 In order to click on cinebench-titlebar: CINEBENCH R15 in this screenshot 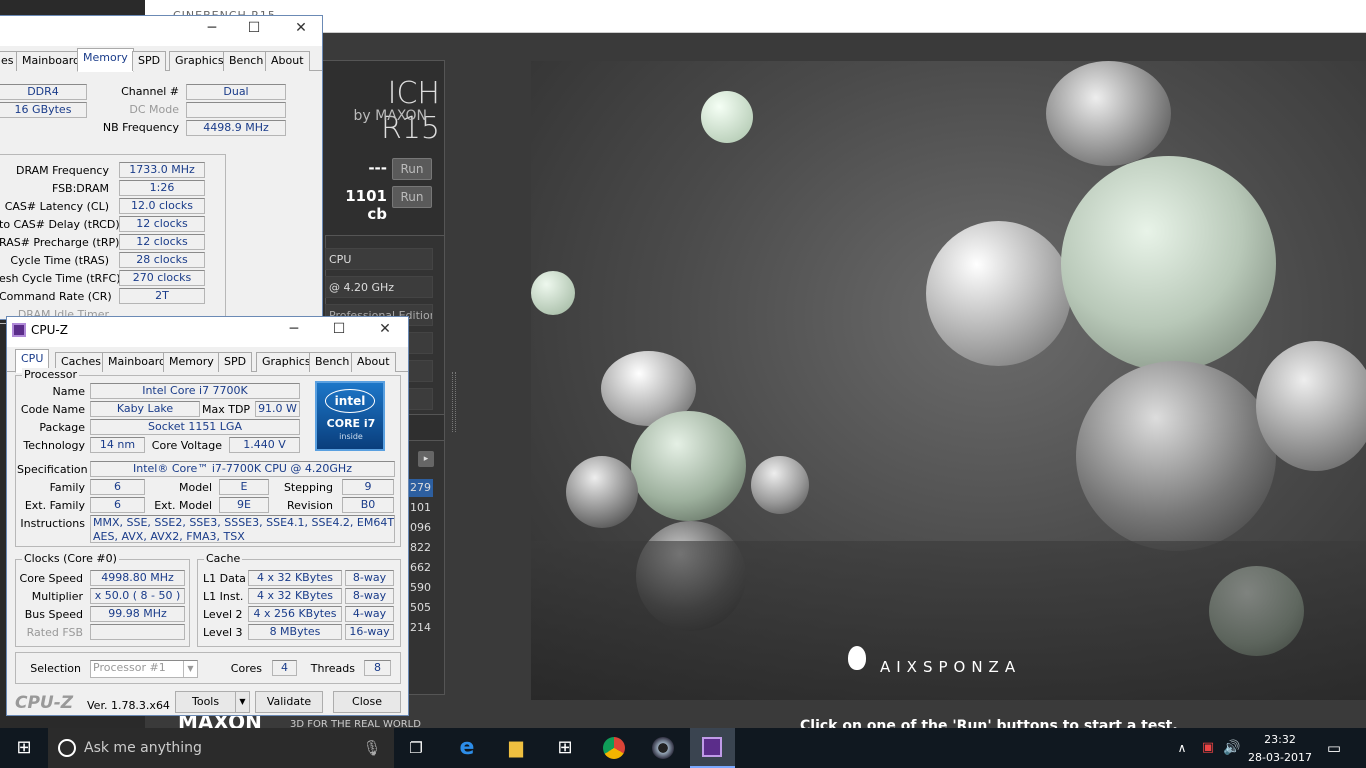, I will do `click(755, 16)`.